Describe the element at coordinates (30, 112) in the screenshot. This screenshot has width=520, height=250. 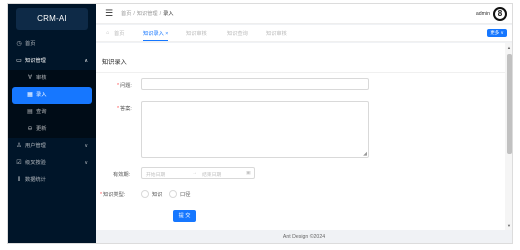
I see `document-icon: ▤` at that location.